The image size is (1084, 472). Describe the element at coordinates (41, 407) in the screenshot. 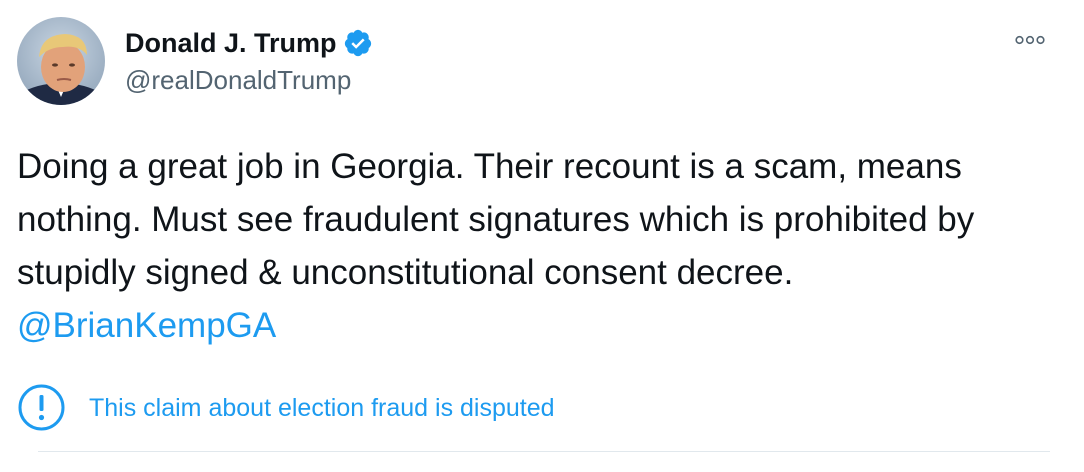

I see `exclamation-circle-icon` at that location.